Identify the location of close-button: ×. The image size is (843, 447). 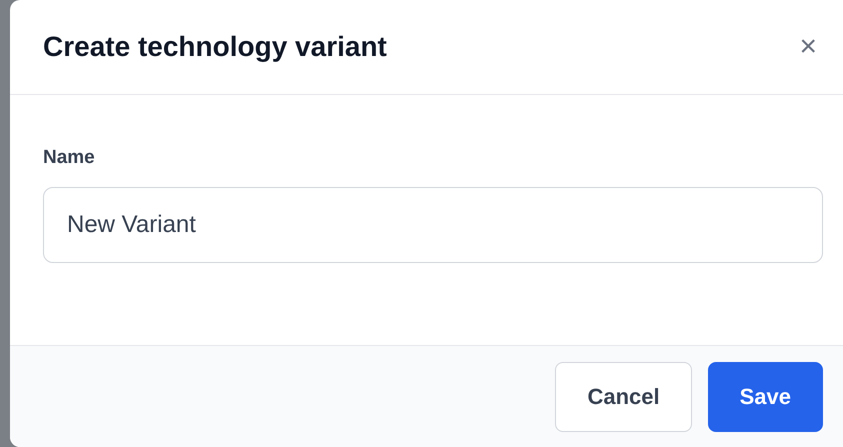
(808, 47).